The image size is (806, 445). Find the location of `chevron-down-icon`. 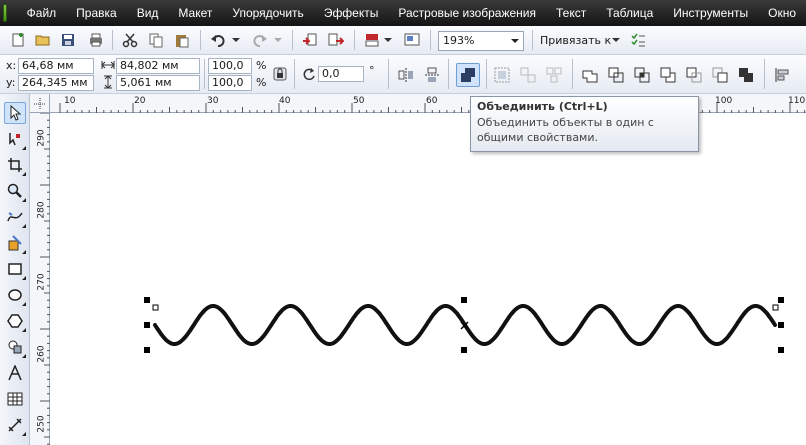

chevron-down-icon is located at coordinates (278, 40).